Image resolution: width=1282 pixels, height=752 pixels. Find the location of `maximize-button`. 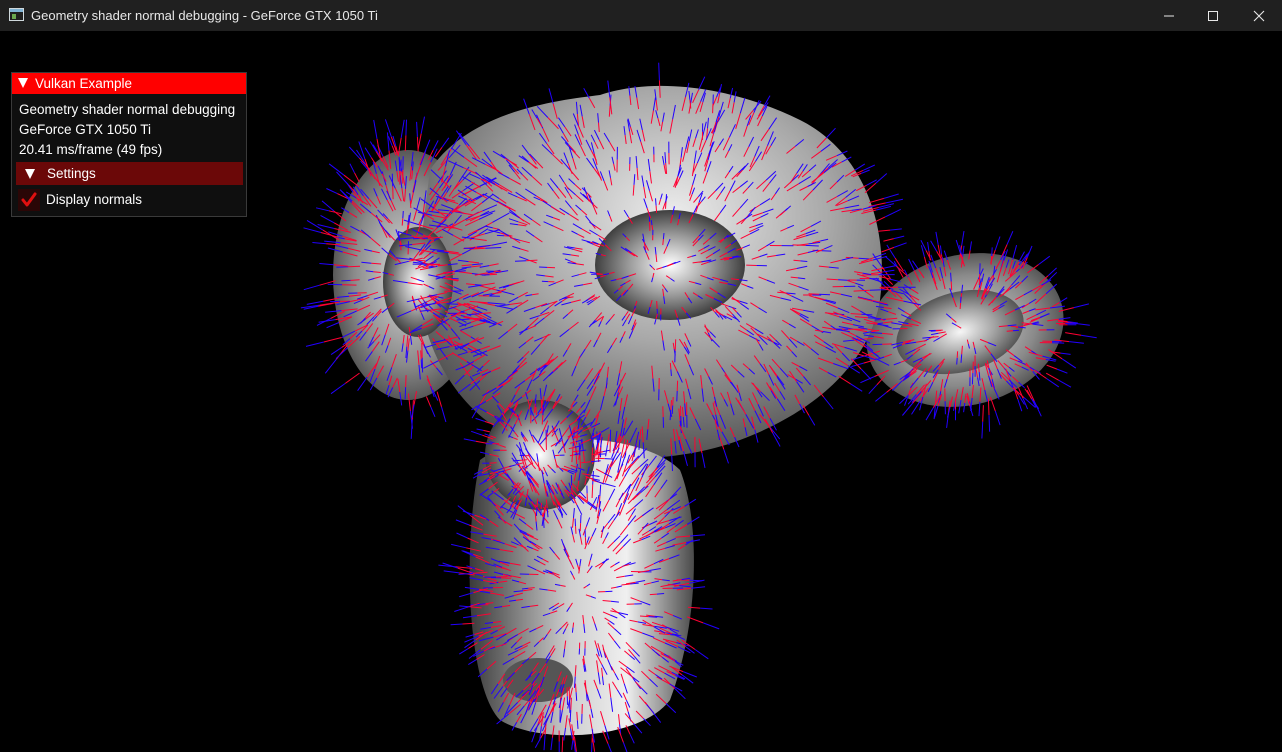

maximize-button is located at coordinates (1213, 15).